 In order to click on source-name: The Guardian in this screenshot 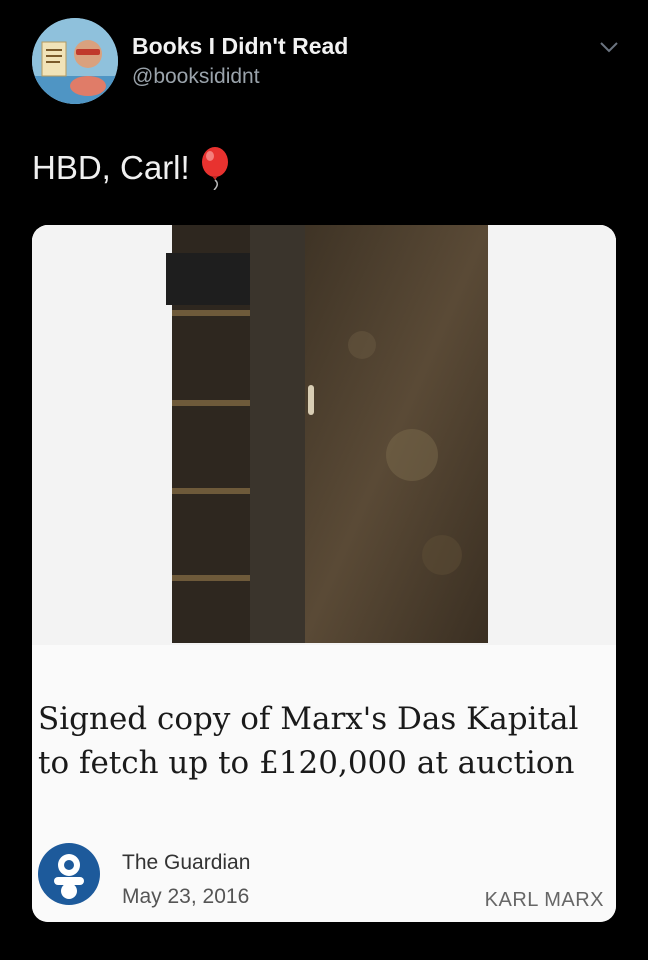, I will do `click(186, 862)`.